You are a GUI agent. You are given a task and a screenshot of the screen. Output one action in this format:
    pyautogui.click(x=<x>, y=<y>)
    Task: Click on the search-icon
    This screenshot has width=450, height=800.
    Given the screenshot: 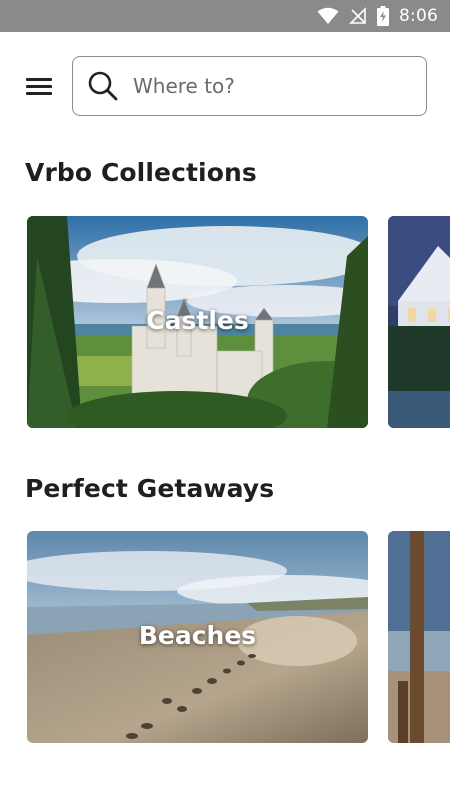 What is the action you would take?
    pyautogui.click(x=103, y=86)
    